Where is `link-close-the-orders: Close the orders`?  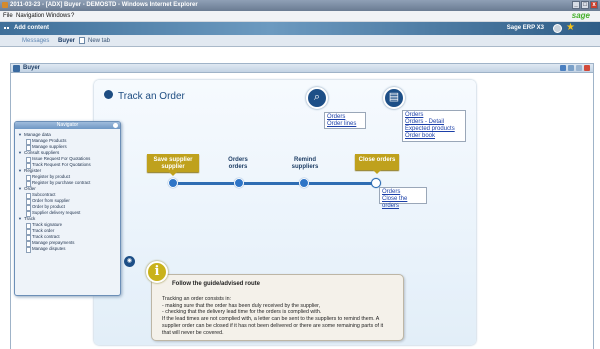 link-close-the-orders: Close the orders is located at coordinates (403, 203).